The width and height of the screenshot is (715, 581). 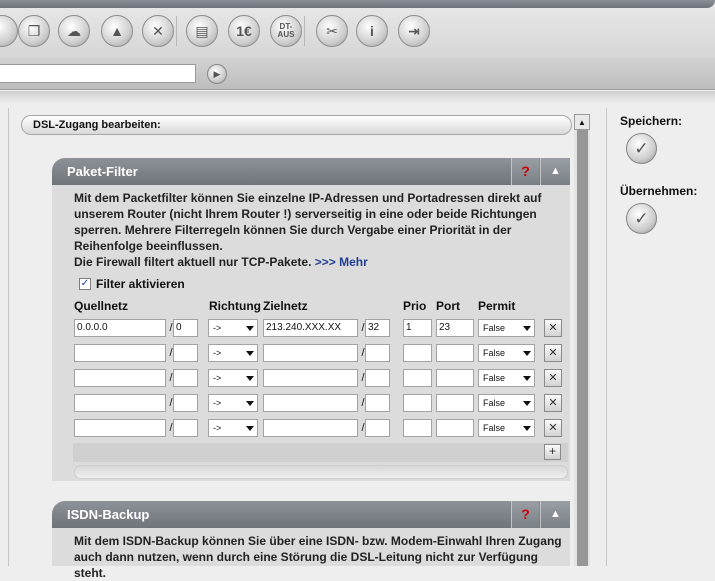 I want to click on source-network-input: 0.0.0.0, so click(x=120, y=328).